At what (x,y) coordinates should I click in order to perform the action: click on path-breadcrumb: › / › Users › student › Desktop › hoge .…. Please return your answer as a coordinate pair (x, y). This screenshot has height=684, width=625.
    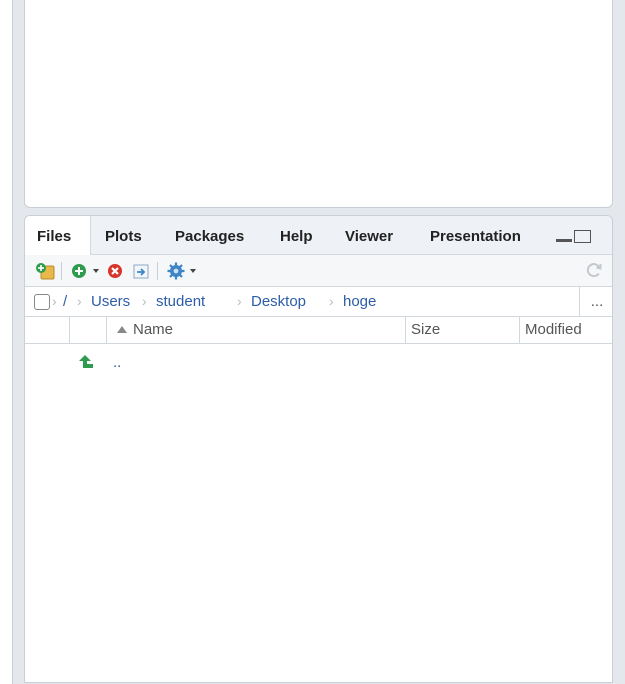
    Looking at the image, I should click on (318, 302).